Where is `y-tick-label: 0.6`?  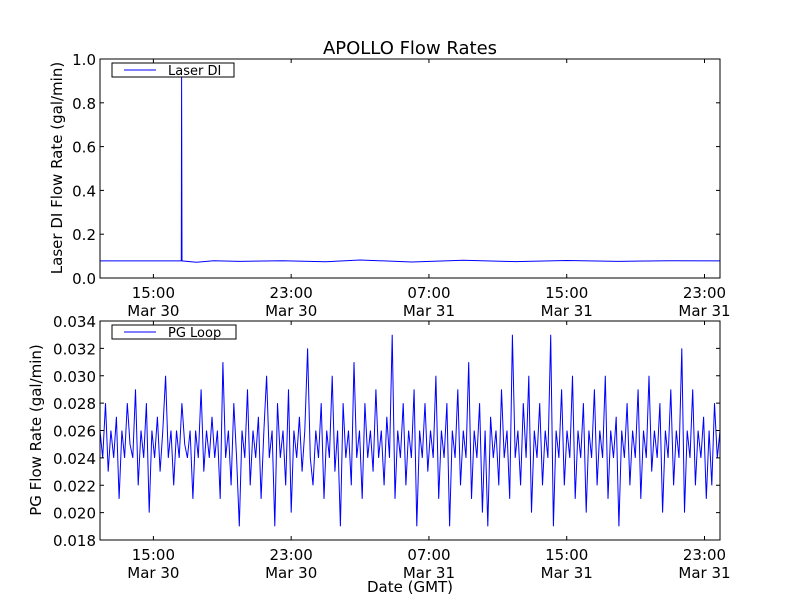
y-tick-label: 0.6 is located at coordinates (84, 148).